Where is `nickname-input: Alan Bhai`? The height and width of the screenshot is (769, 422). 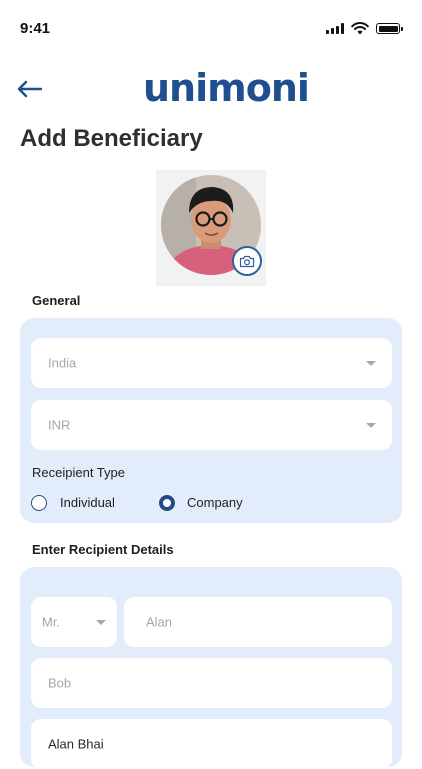 nickname-input: Alan Bhai is located at coordinates (211, 744).